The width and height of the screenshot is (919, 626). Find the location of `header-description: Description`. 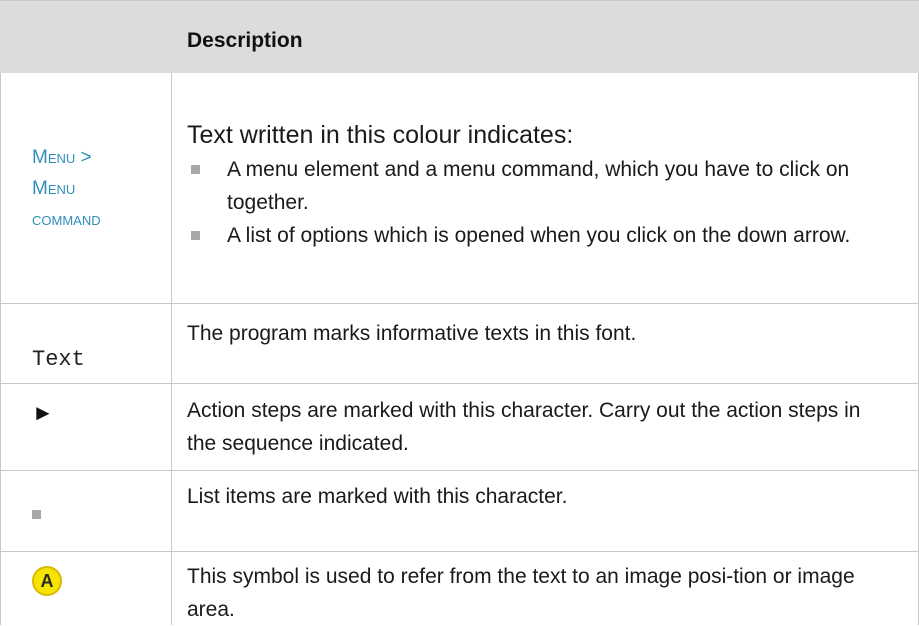

header-description: Description is located at coordinates (245, 40).